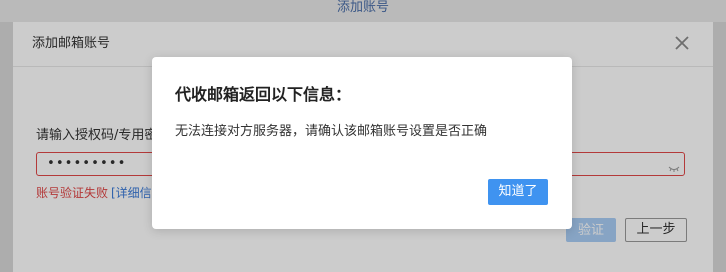 This screenshot has width=726, height=272. Describe the element at coordinates (331, 131) in the screenshot. I see `alert-message: 无法连接对方服务器，请确认该邮箱账号设置是否正确` at that location.